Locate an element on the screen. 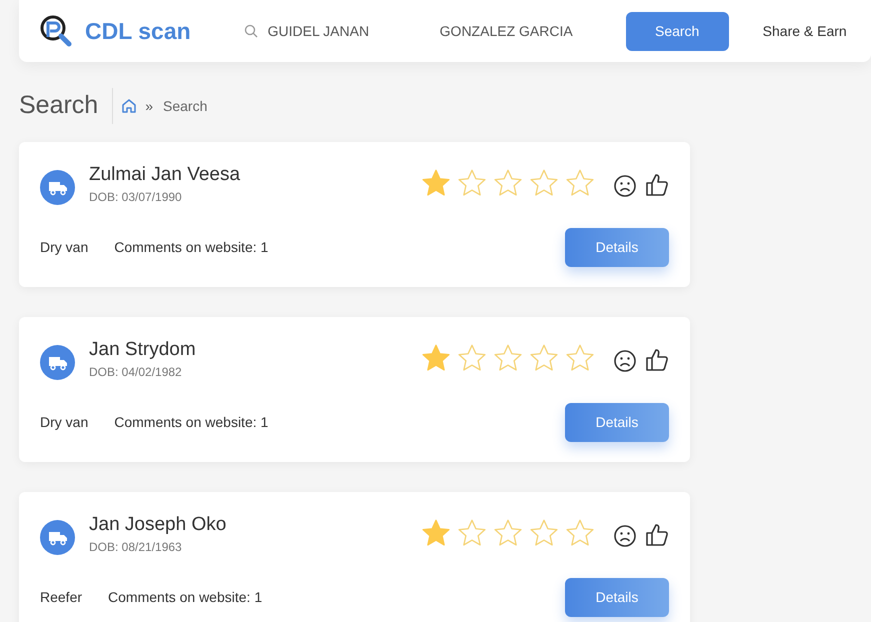 The image size is (871, 622). page-title: Search is located at coordinates (58, 106).